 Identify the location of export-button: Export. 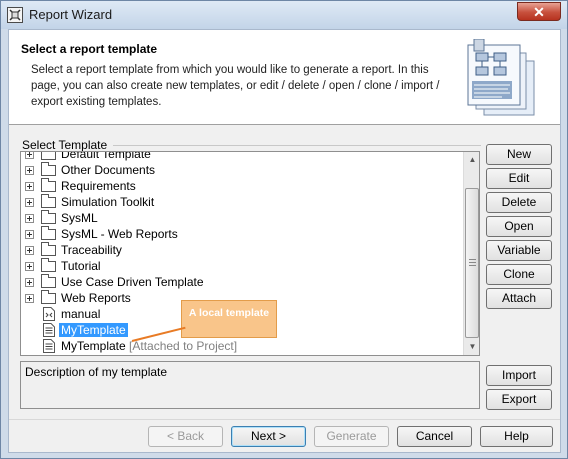
(519, 399).